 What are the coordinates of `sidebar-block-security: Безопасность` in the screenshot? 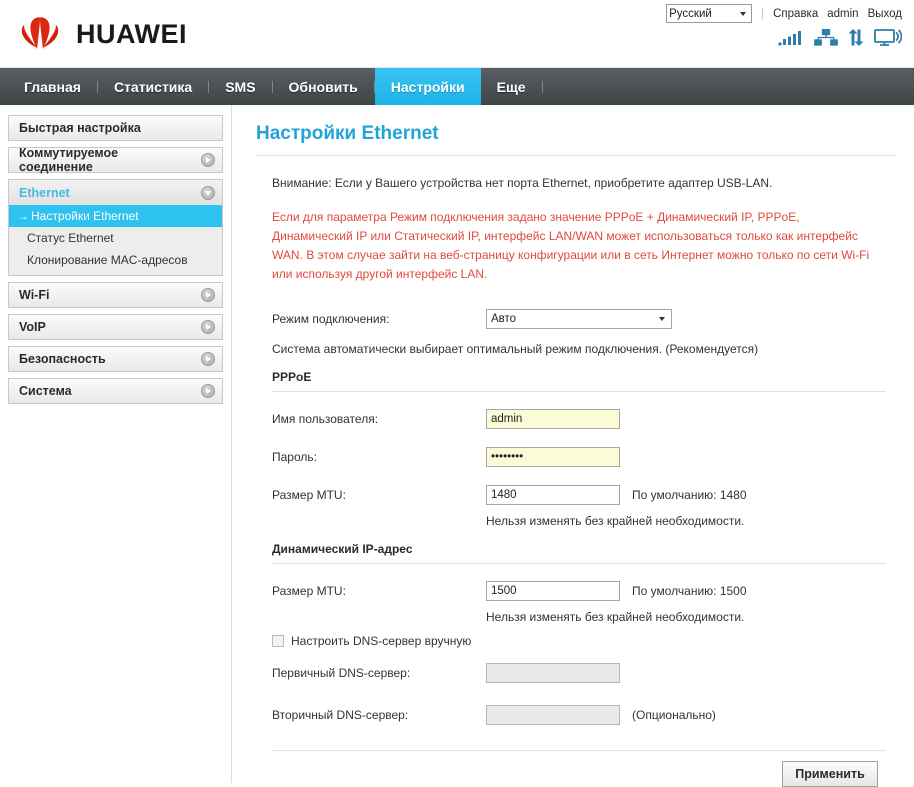 It's located at (115, 359).